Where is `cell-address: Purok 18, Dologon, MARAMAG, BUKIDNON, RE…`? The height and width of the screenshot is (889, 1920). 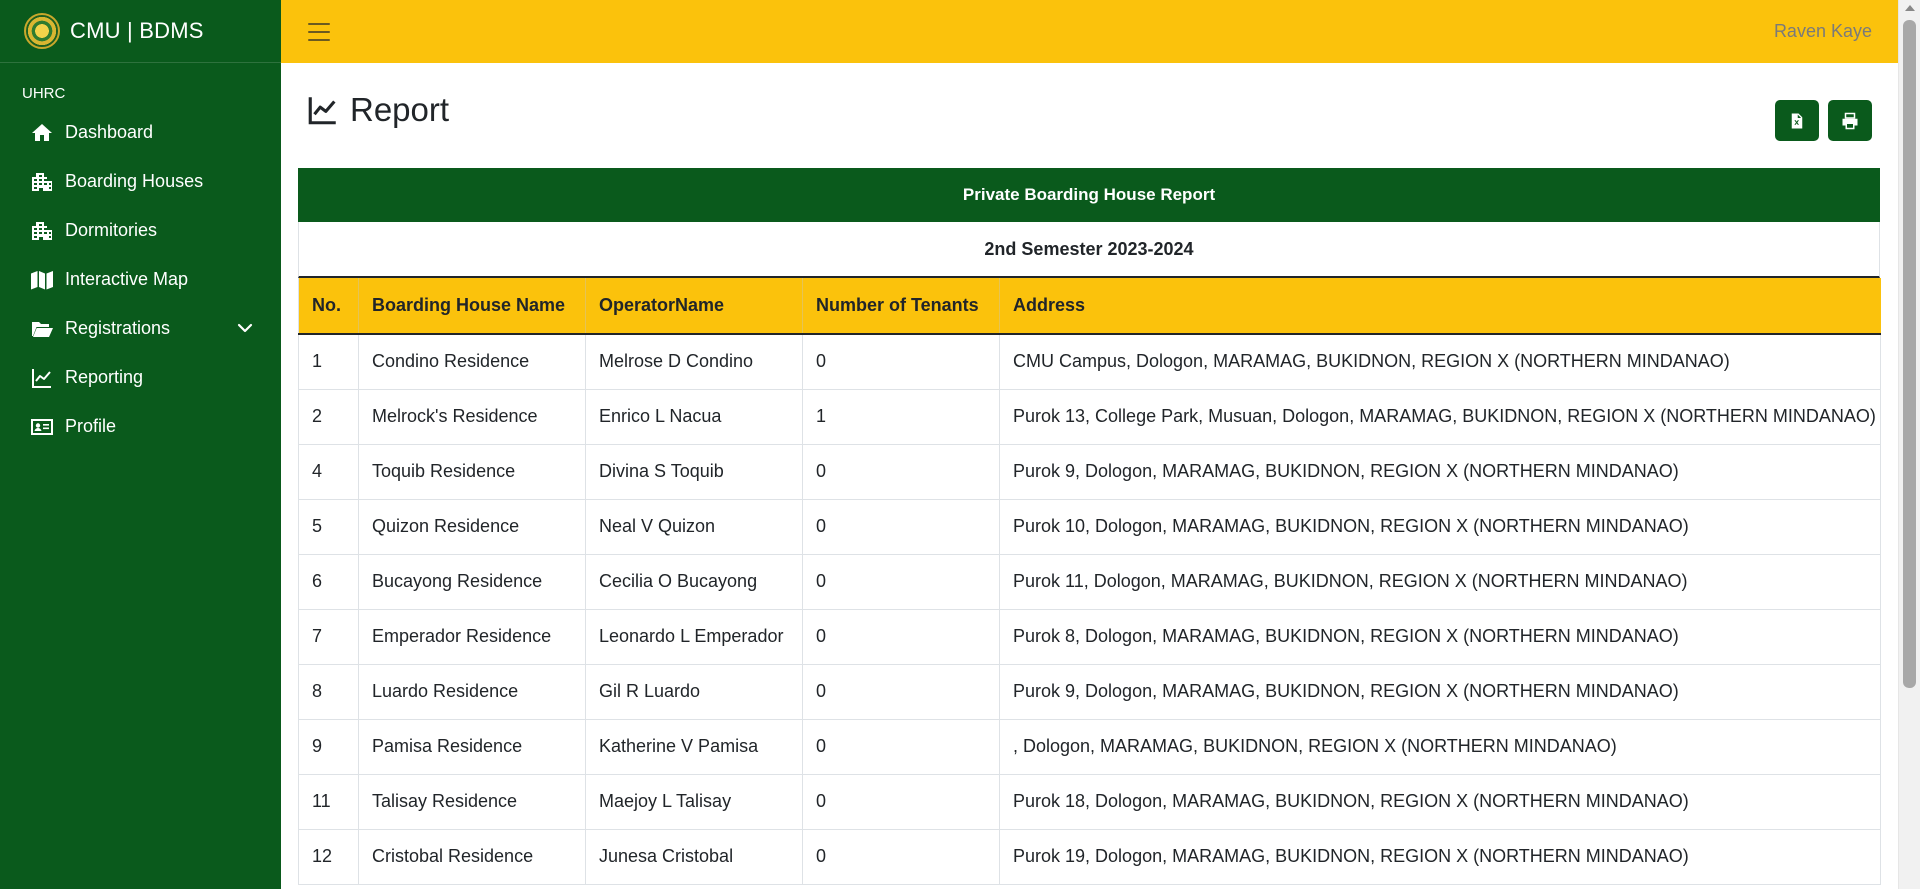
cell-address: Purok 18, Dologon, MARAMAG, BUKIDNON, RE… is located at coordinates (1440, 801).